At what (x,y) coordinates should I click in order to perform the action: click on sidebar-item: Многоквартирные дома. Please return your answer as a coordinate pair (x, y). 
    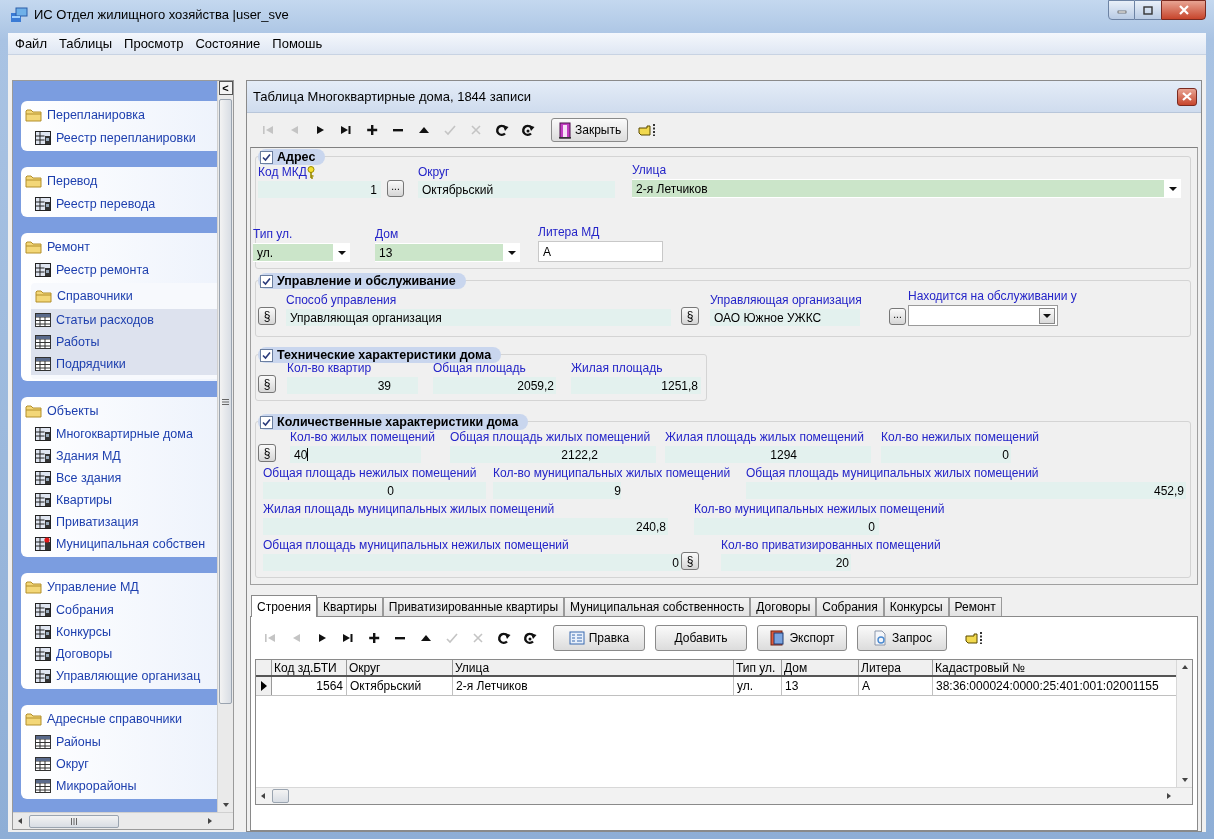
    Looking at the image, I should click on (124, 434).